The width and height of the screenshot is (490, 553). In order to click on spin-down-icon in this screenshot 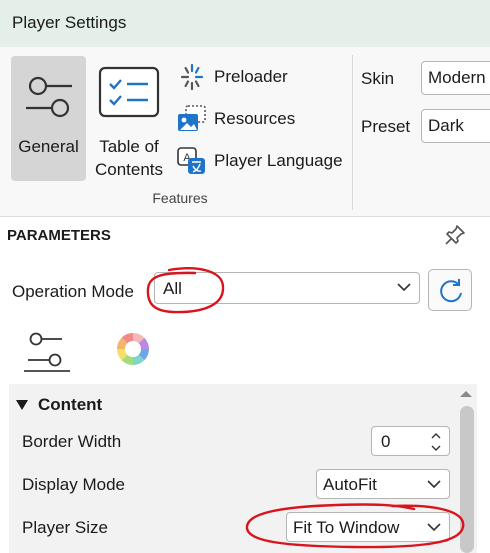, I will do `click(436, 448)`.